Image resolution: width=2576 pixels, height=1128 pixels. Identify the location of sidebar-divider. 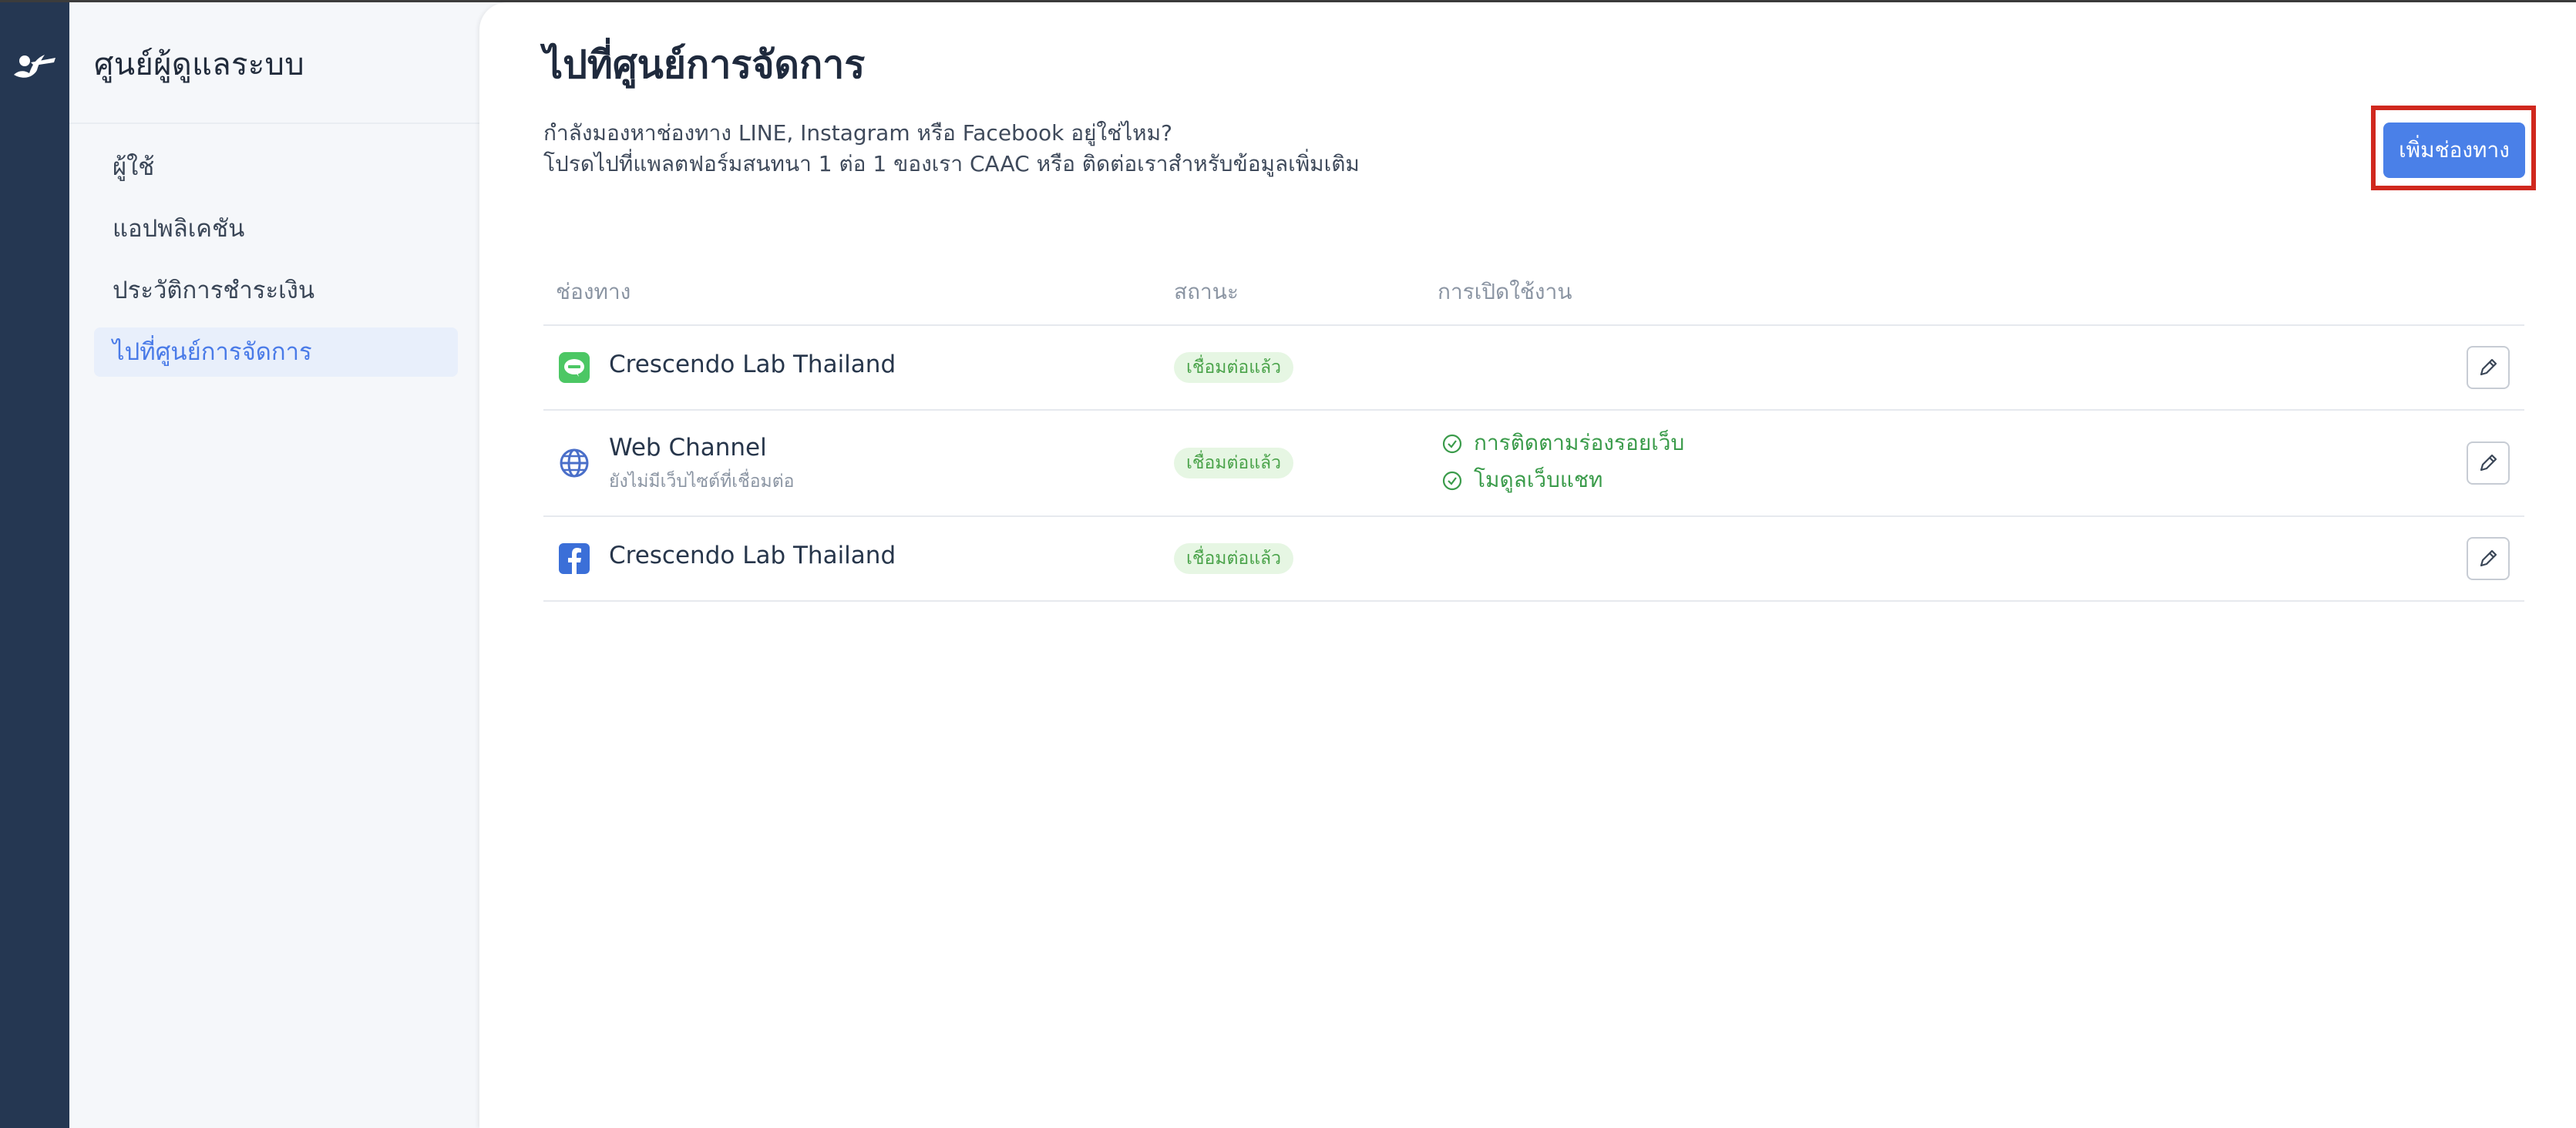
(274, 123).